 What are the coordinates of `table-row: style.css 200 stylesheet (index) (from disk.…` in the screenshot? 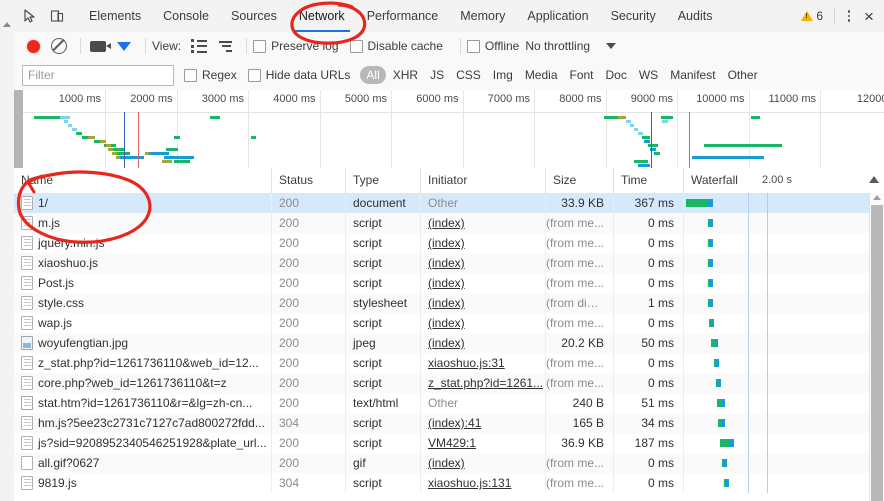 It's located at (449, 303).